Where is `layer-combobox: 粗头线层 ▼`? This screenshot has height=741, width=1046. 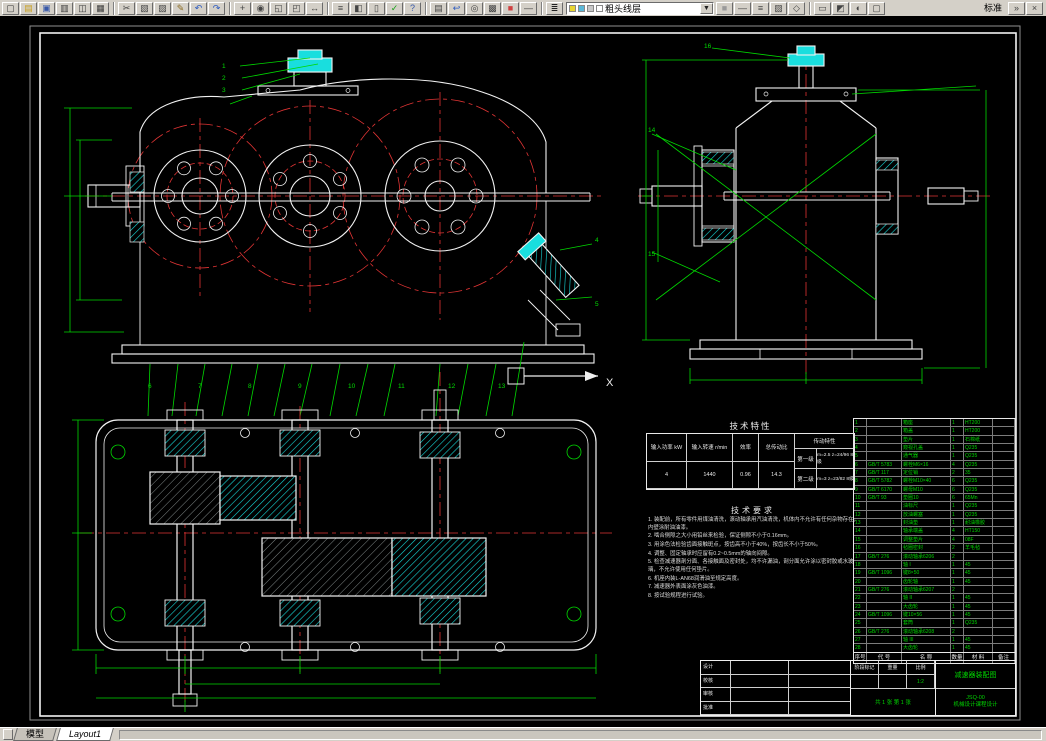
layer-combobox: 粗头线层 ▼ is located at coordinates (640, 8).